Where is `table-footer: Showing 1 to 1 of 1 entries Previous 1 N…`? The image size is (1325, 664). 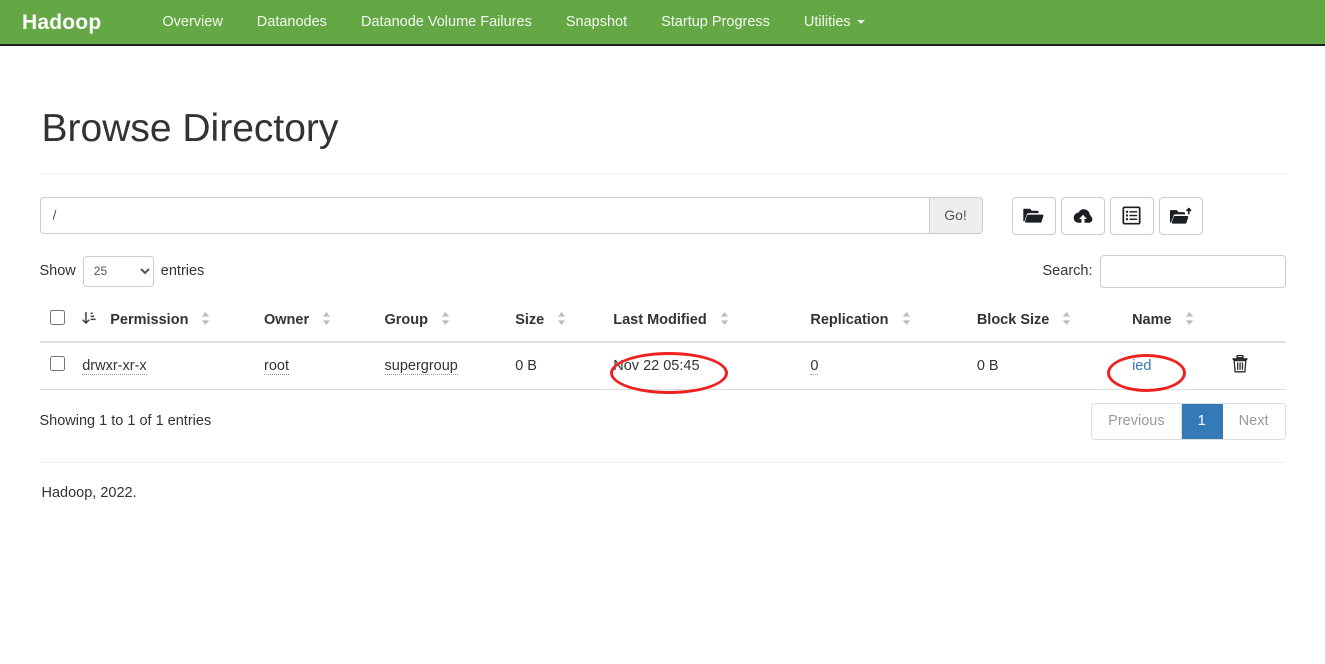 table-footer: Showing 1 to 1 of 1 entries Previous 1 N… is located at coordinates (662, 421).